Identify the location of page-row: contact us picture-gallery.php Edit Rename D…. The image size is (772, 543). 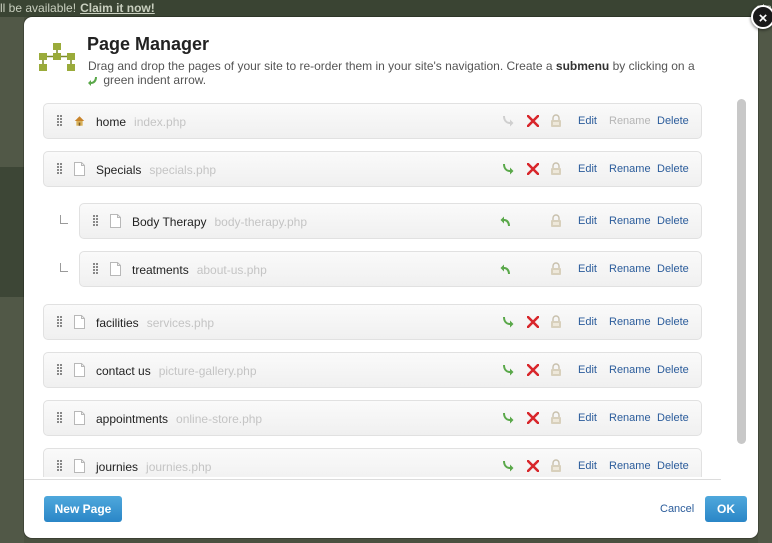
(372, 370).